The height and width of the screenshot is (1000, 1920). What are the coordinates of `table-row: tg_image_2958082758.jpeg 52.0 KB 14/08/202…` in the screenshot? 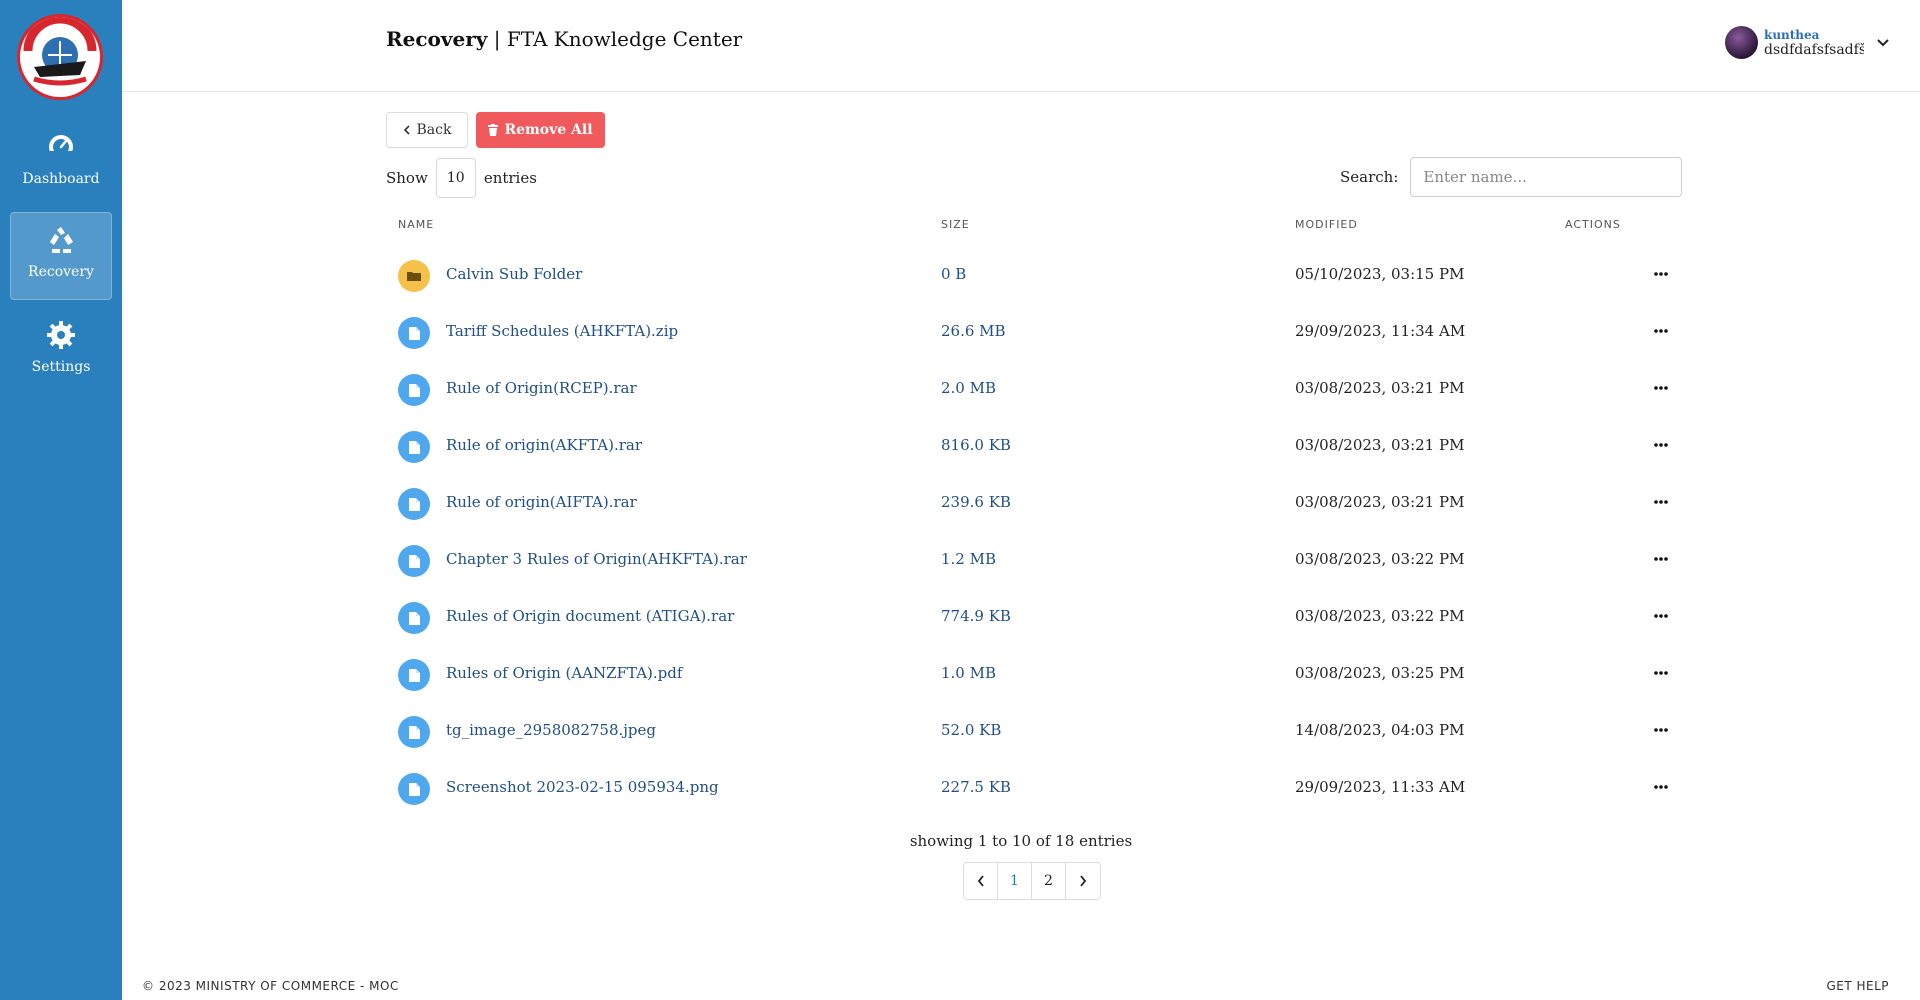 It's located at (1036, 729).